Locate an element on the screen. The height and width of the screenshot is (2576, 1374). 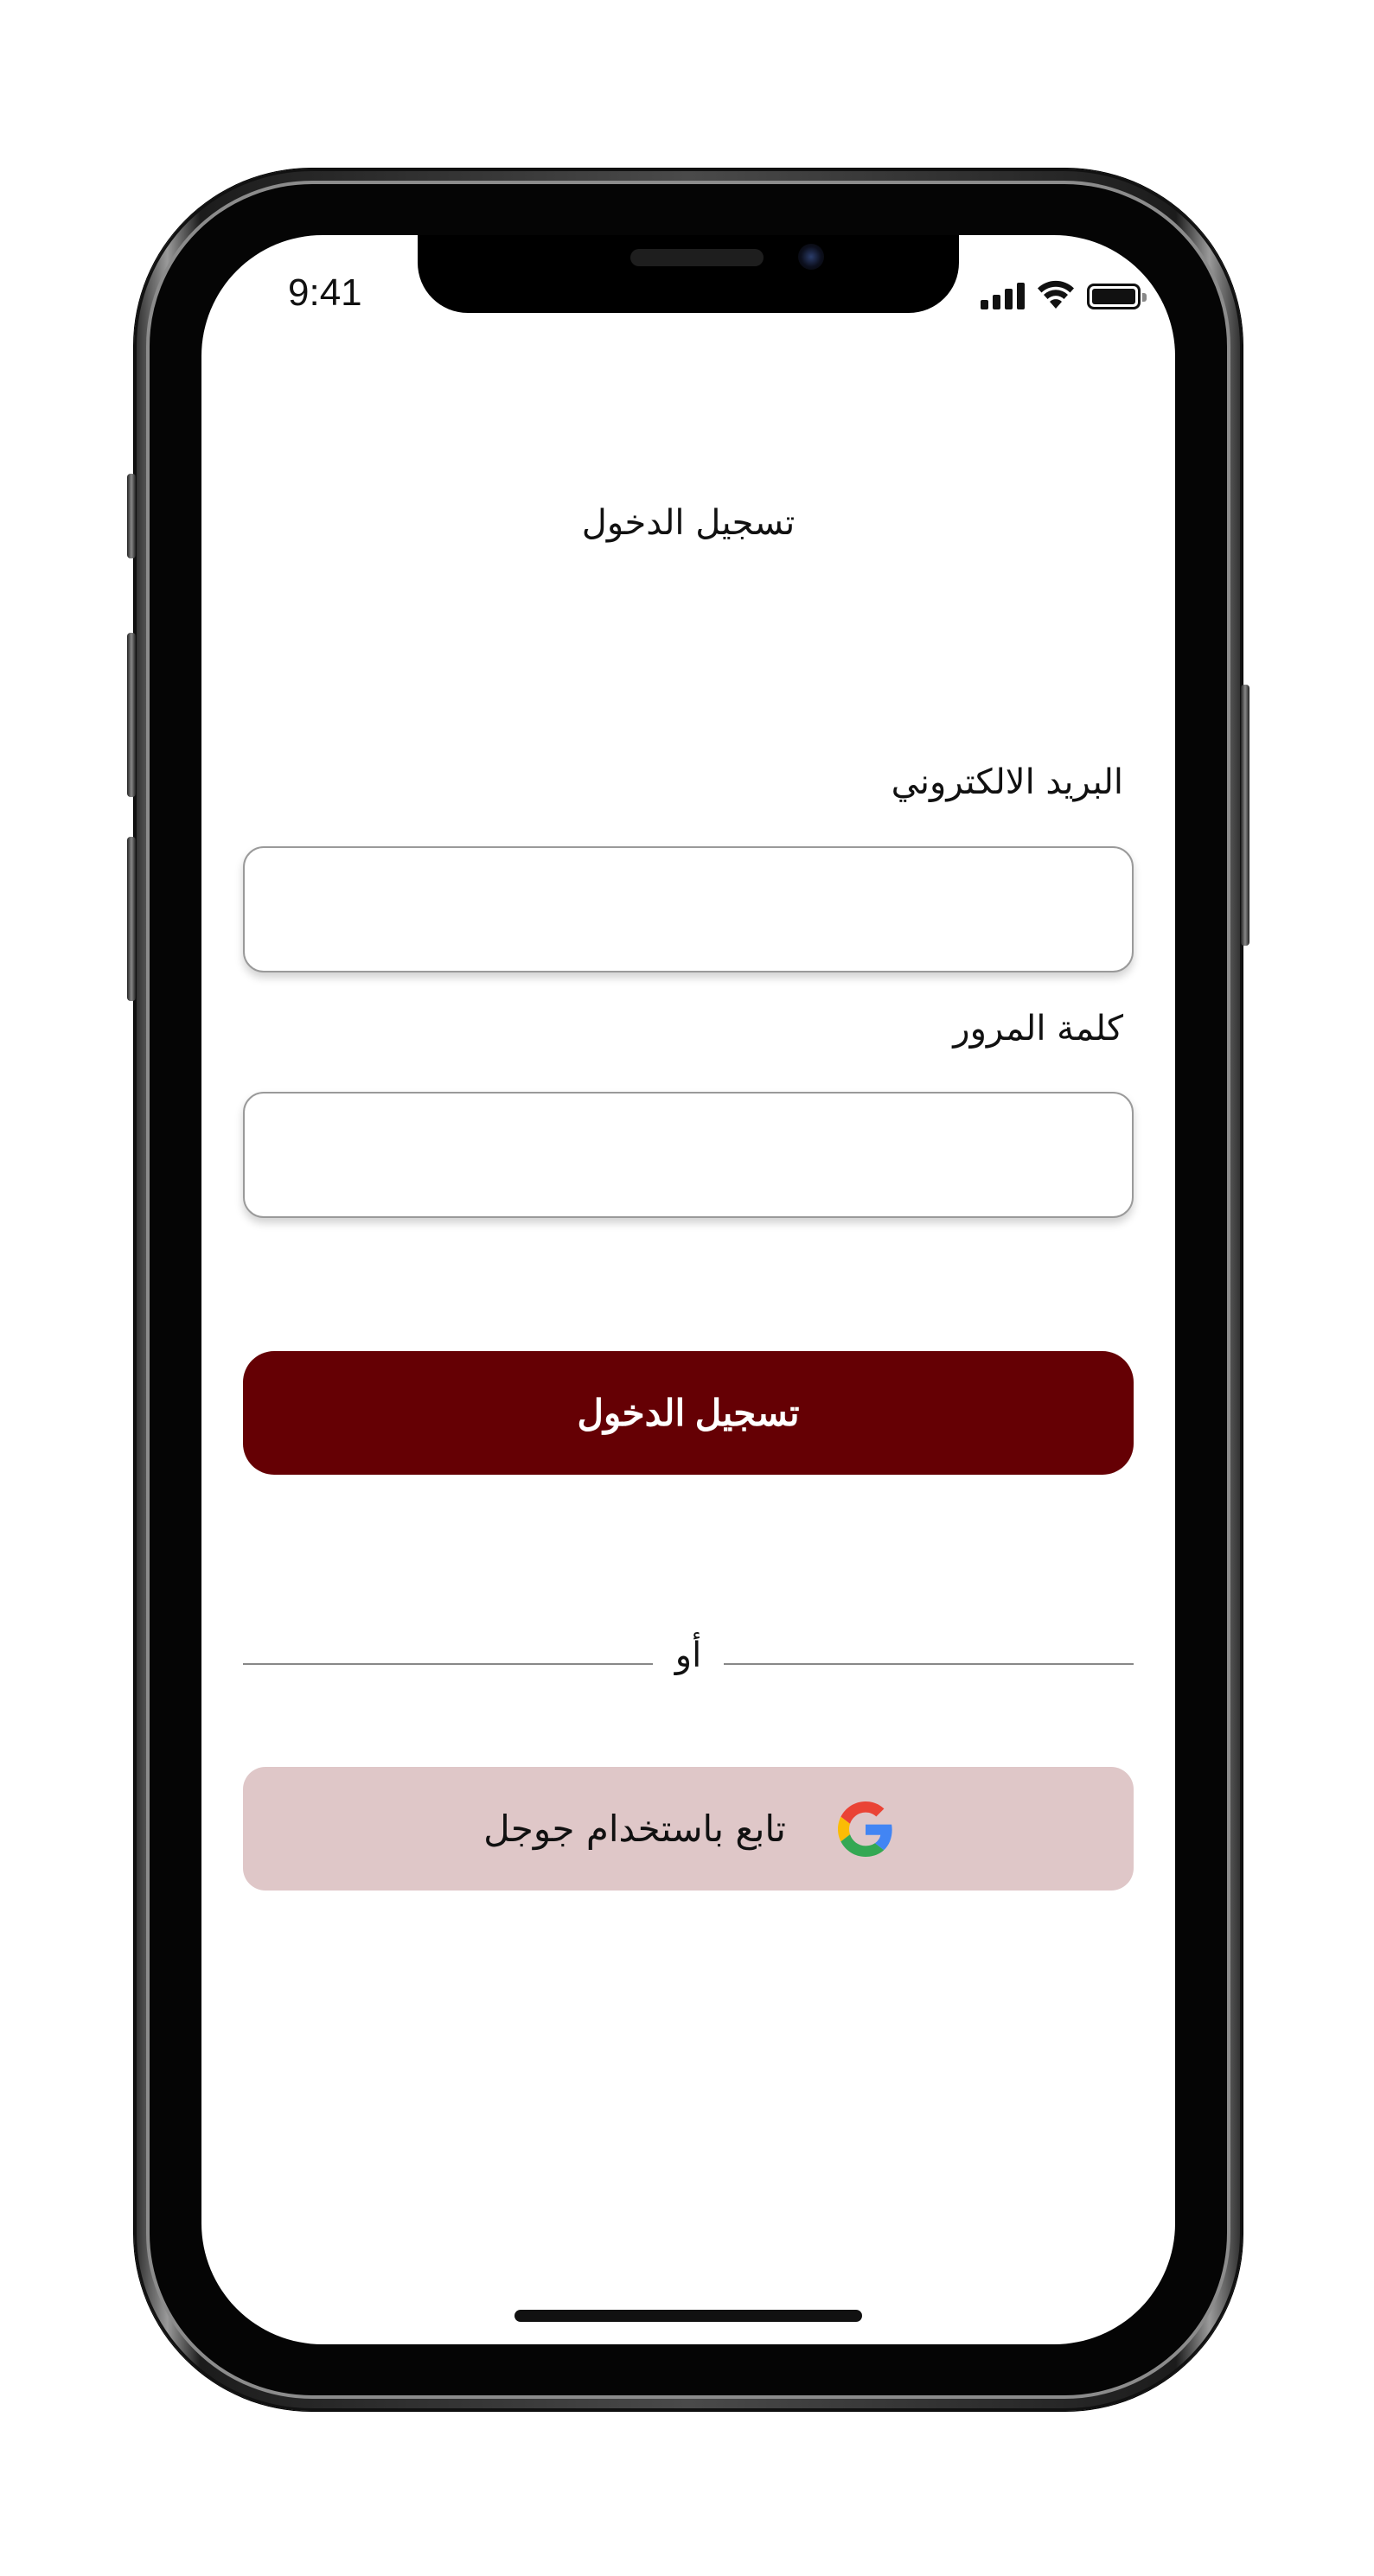
divider-line-right is located at coordinates (929, 1664).